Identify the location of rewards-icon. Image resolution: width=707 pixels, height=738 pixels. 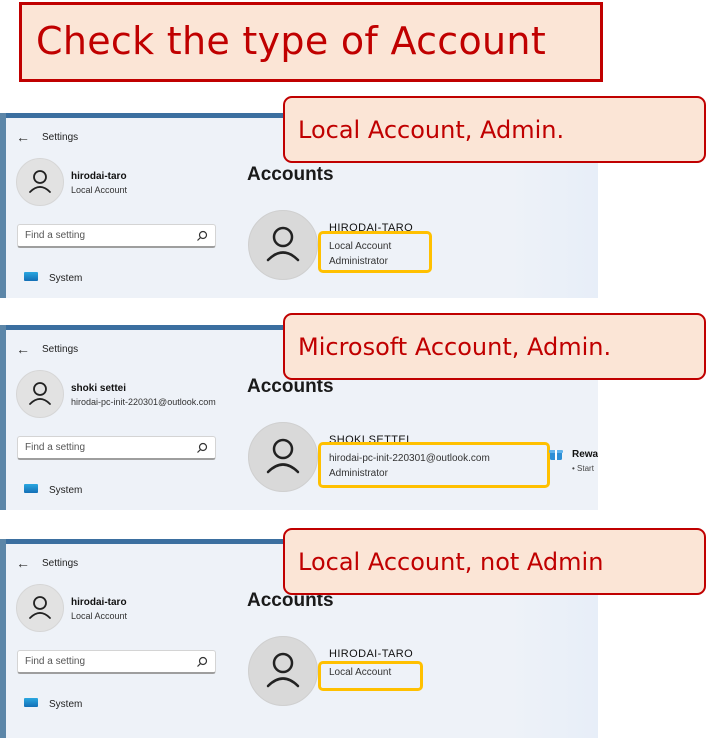
(556, 455).